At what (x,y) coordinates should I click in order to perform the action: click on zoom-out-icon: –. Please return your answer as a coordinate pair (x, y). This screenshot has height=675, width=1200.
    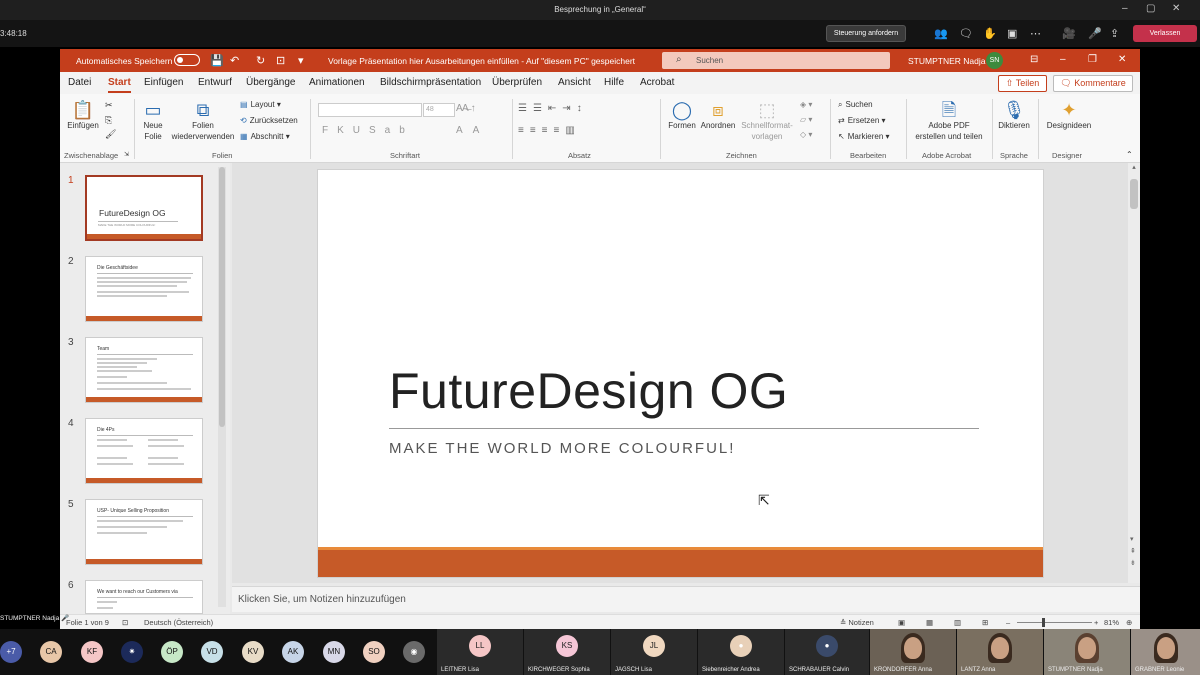
    Looking at the image, I should click on (1008, 622).